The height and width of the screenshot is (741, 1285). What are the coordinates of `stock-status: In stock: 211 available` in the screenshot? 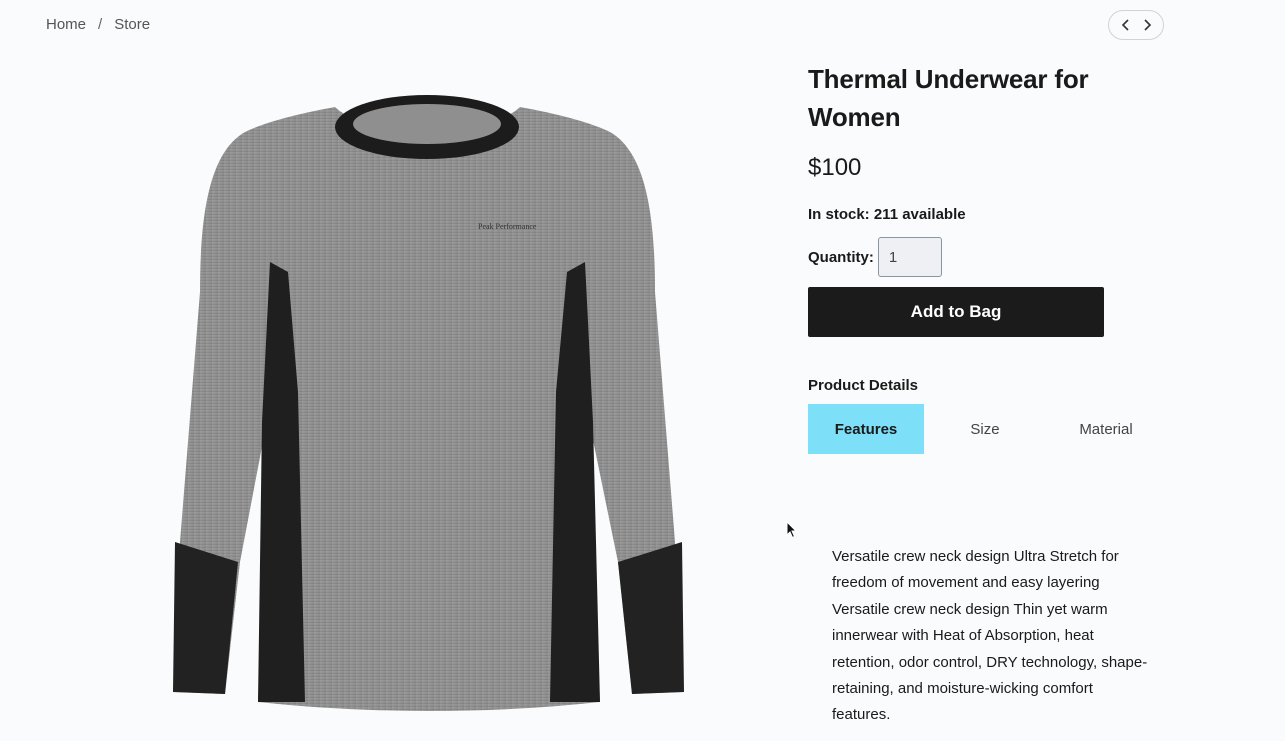 It's located at (887, 214).